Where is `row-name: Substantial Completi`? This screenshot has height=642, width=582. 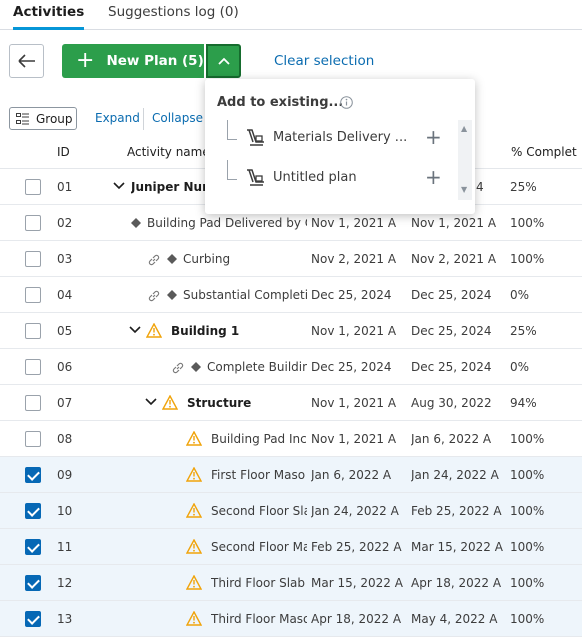
row-name: Substantial Completi is located at coordinates (245, 295).